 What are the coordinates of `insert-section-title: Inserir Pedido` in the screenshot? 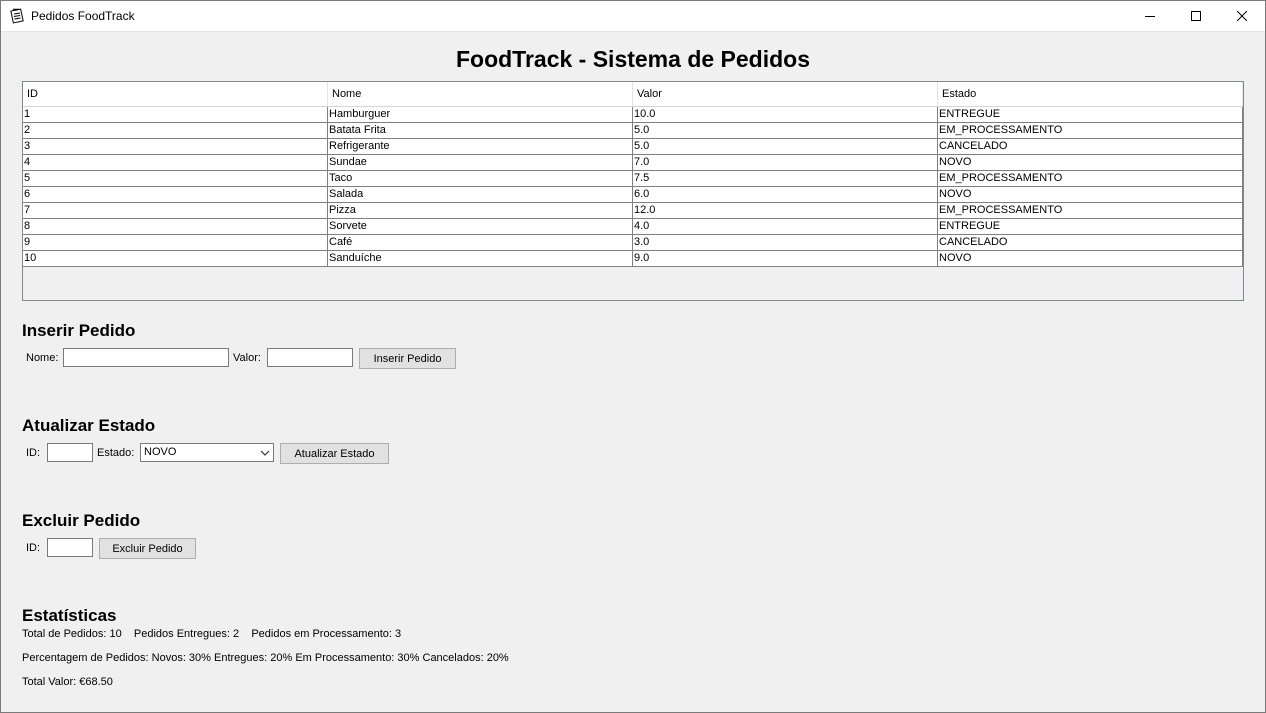 It's located at (79, 330).